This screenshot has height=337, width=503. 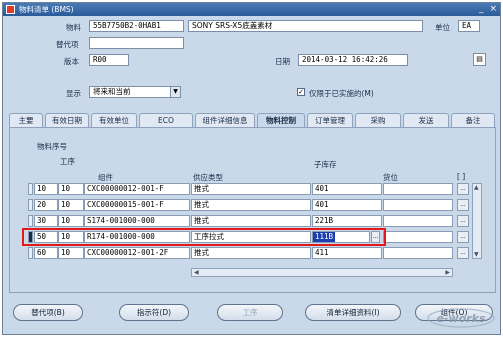 I want to click on tab-material-control: 物料控制, so click(x=281, y=120).